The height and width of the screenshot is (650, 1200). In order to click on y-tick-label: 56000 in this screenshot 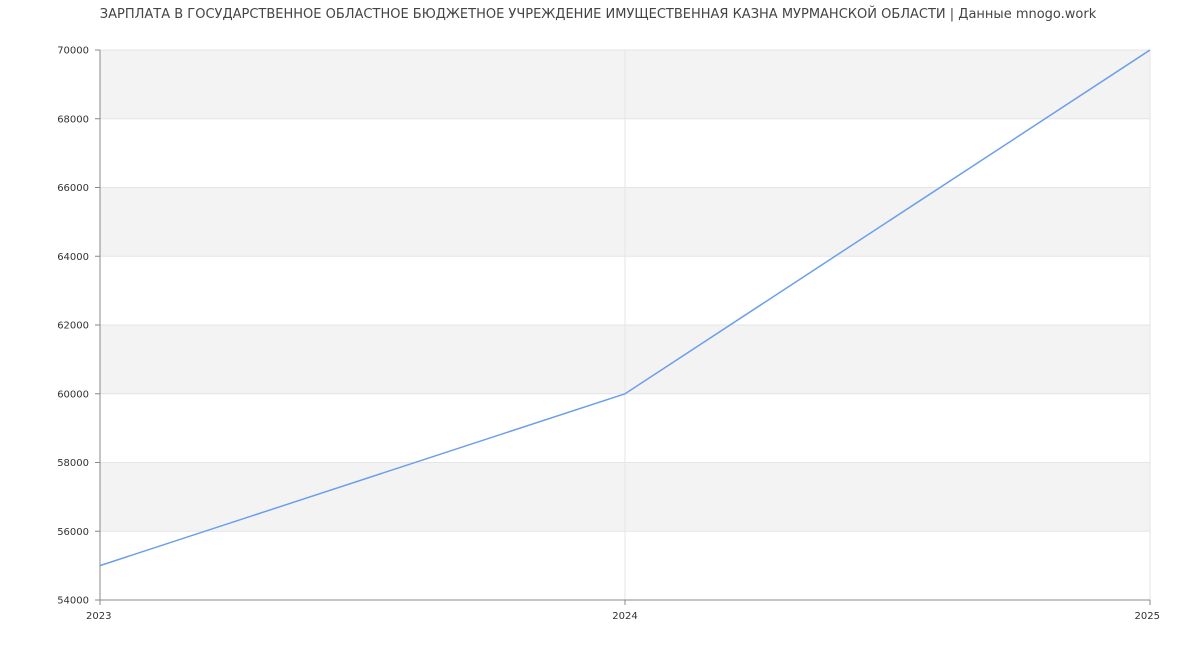, I will do `click(73, 532)`.